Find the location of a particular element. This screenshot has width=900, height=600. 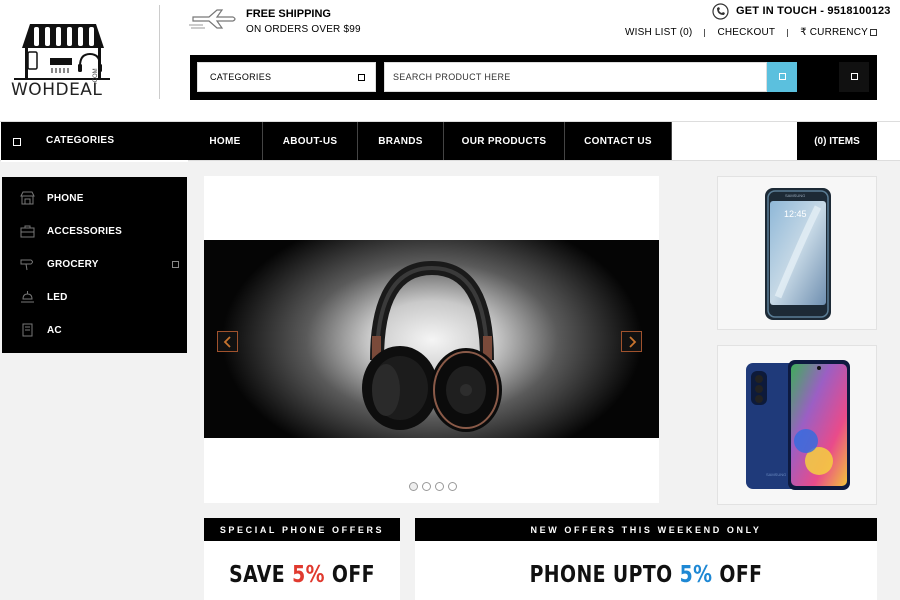

menu-icon is located at coordinates (17, 142).